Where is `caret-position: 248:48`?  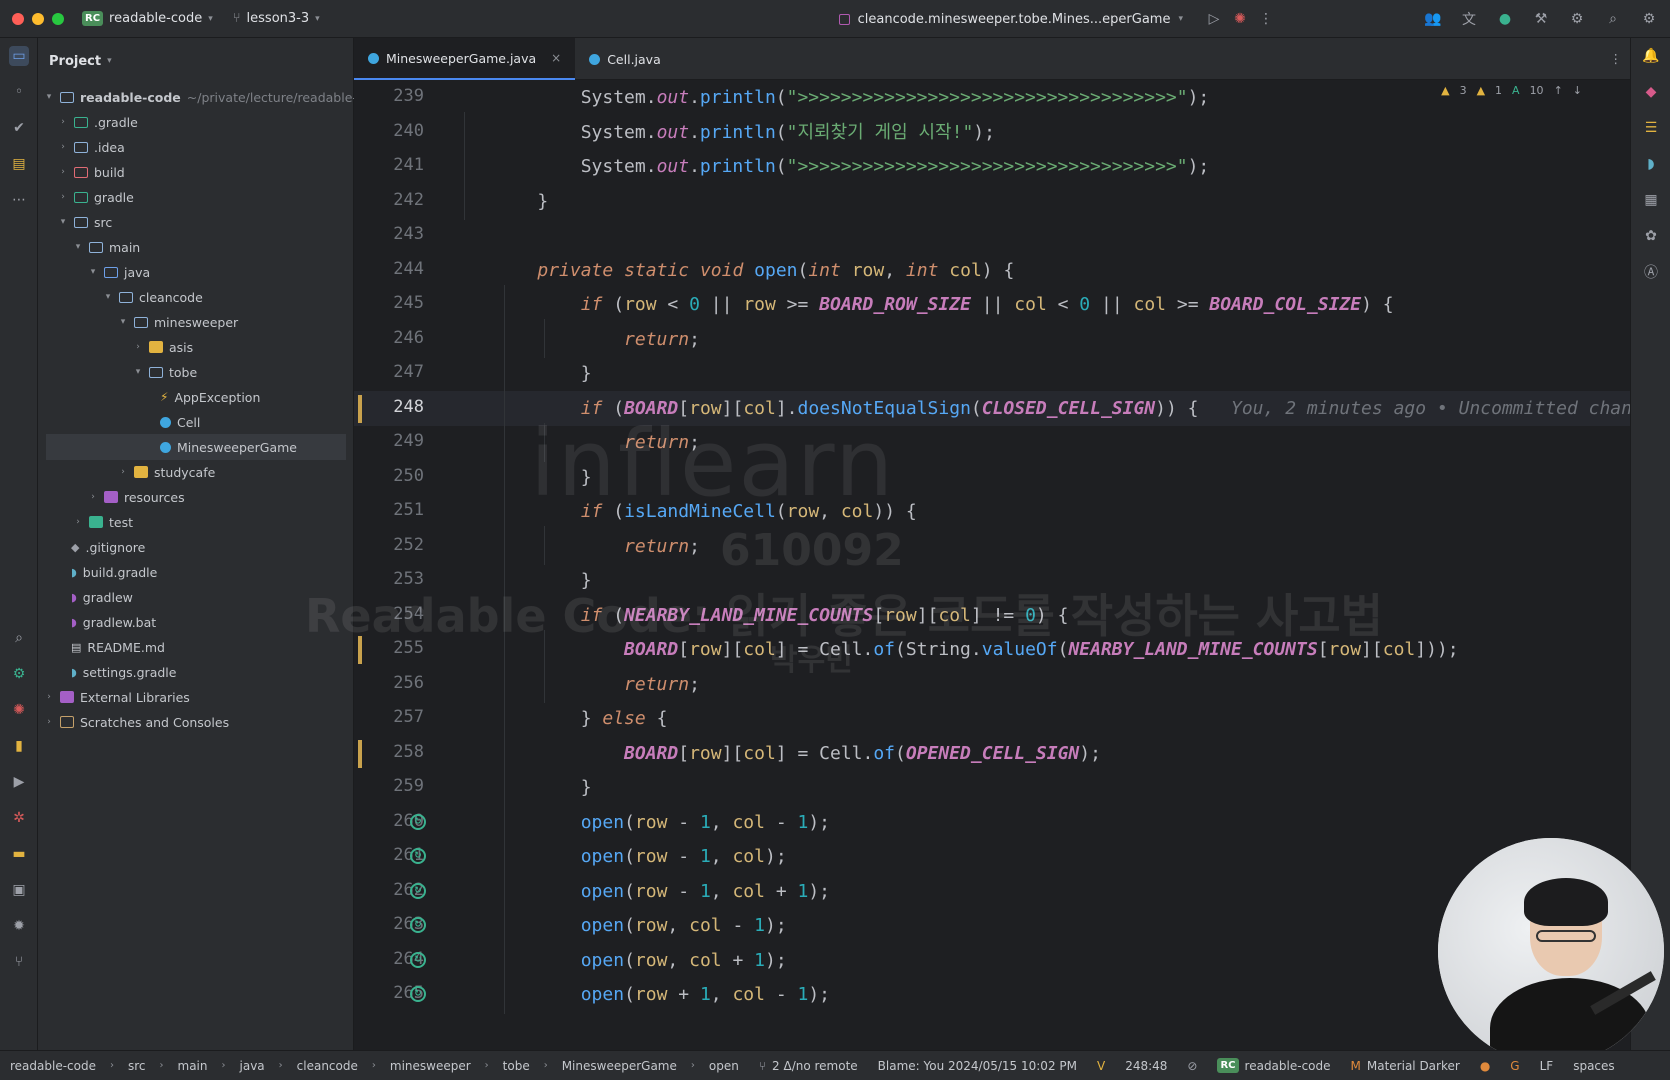 caret-position: 248:48 is located at coordinates (1146, 1066).